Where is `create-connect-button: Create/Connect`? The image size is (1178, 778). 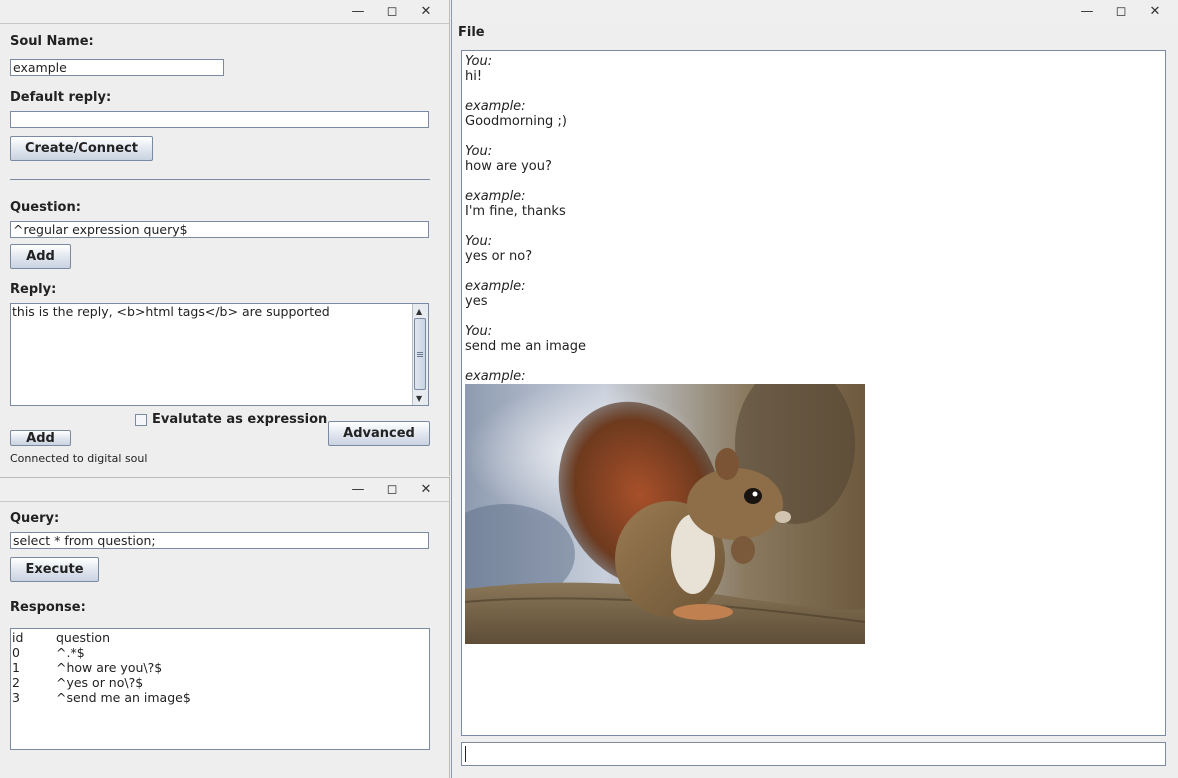 create-connect-button: Create/Connect is located at coordinates (81, 148).